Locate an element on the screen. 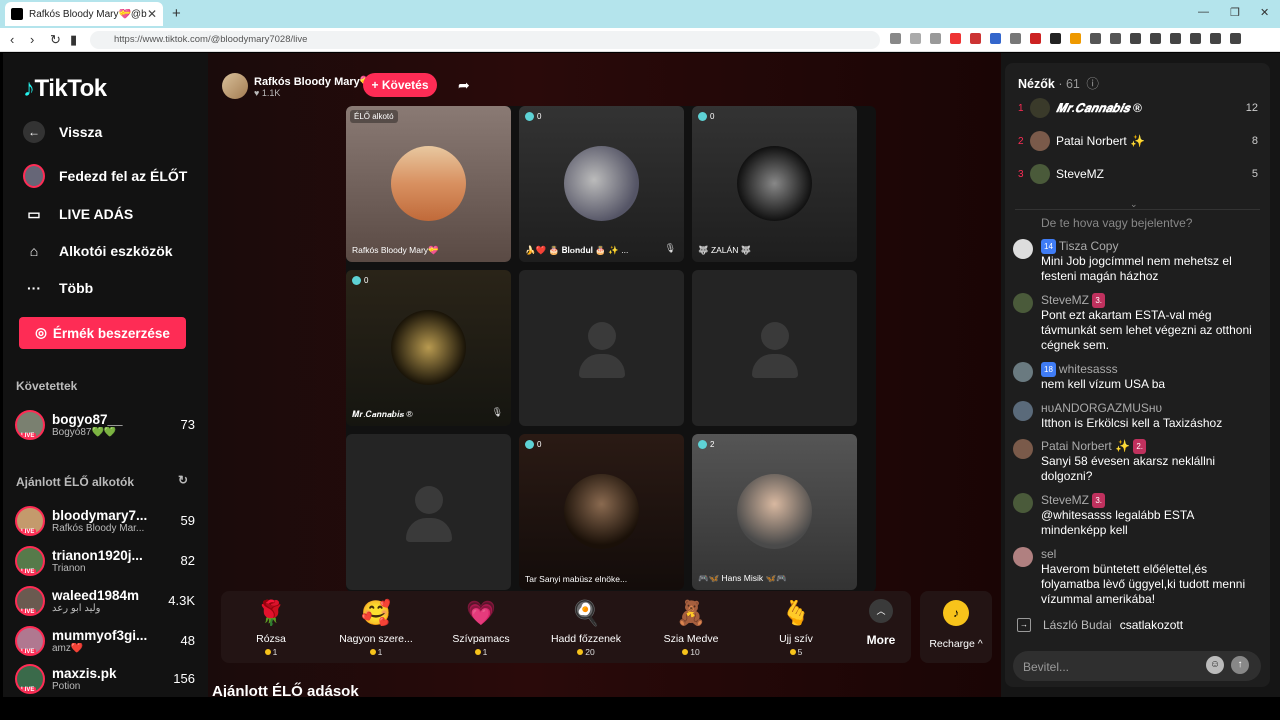 The width and height of the screenshot is (1280, 720). guest-cell: 0 🍌❤️ 🎂 𝐁𝐥𝐨𝐧𝐝𝐮𝐥 🎂 ✨ ... 🎙 is located at coordinates (601, 184).